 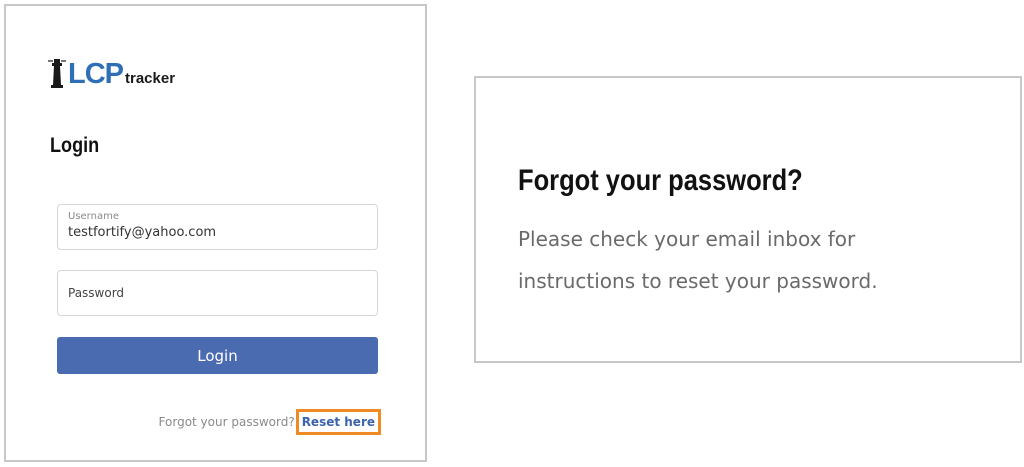 What do you see at coordinates (217, 227) in the screenshot?
I see `username-field: Username testfortify@yahoo.com` at bounding box center [217, 227].